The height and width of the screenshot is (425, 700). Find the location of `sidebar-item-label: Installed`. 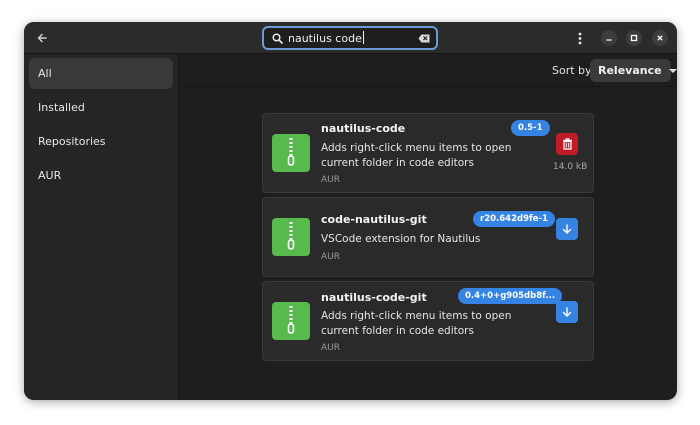

sidebar-item-label: Installed is located at coordinates (61, 107).